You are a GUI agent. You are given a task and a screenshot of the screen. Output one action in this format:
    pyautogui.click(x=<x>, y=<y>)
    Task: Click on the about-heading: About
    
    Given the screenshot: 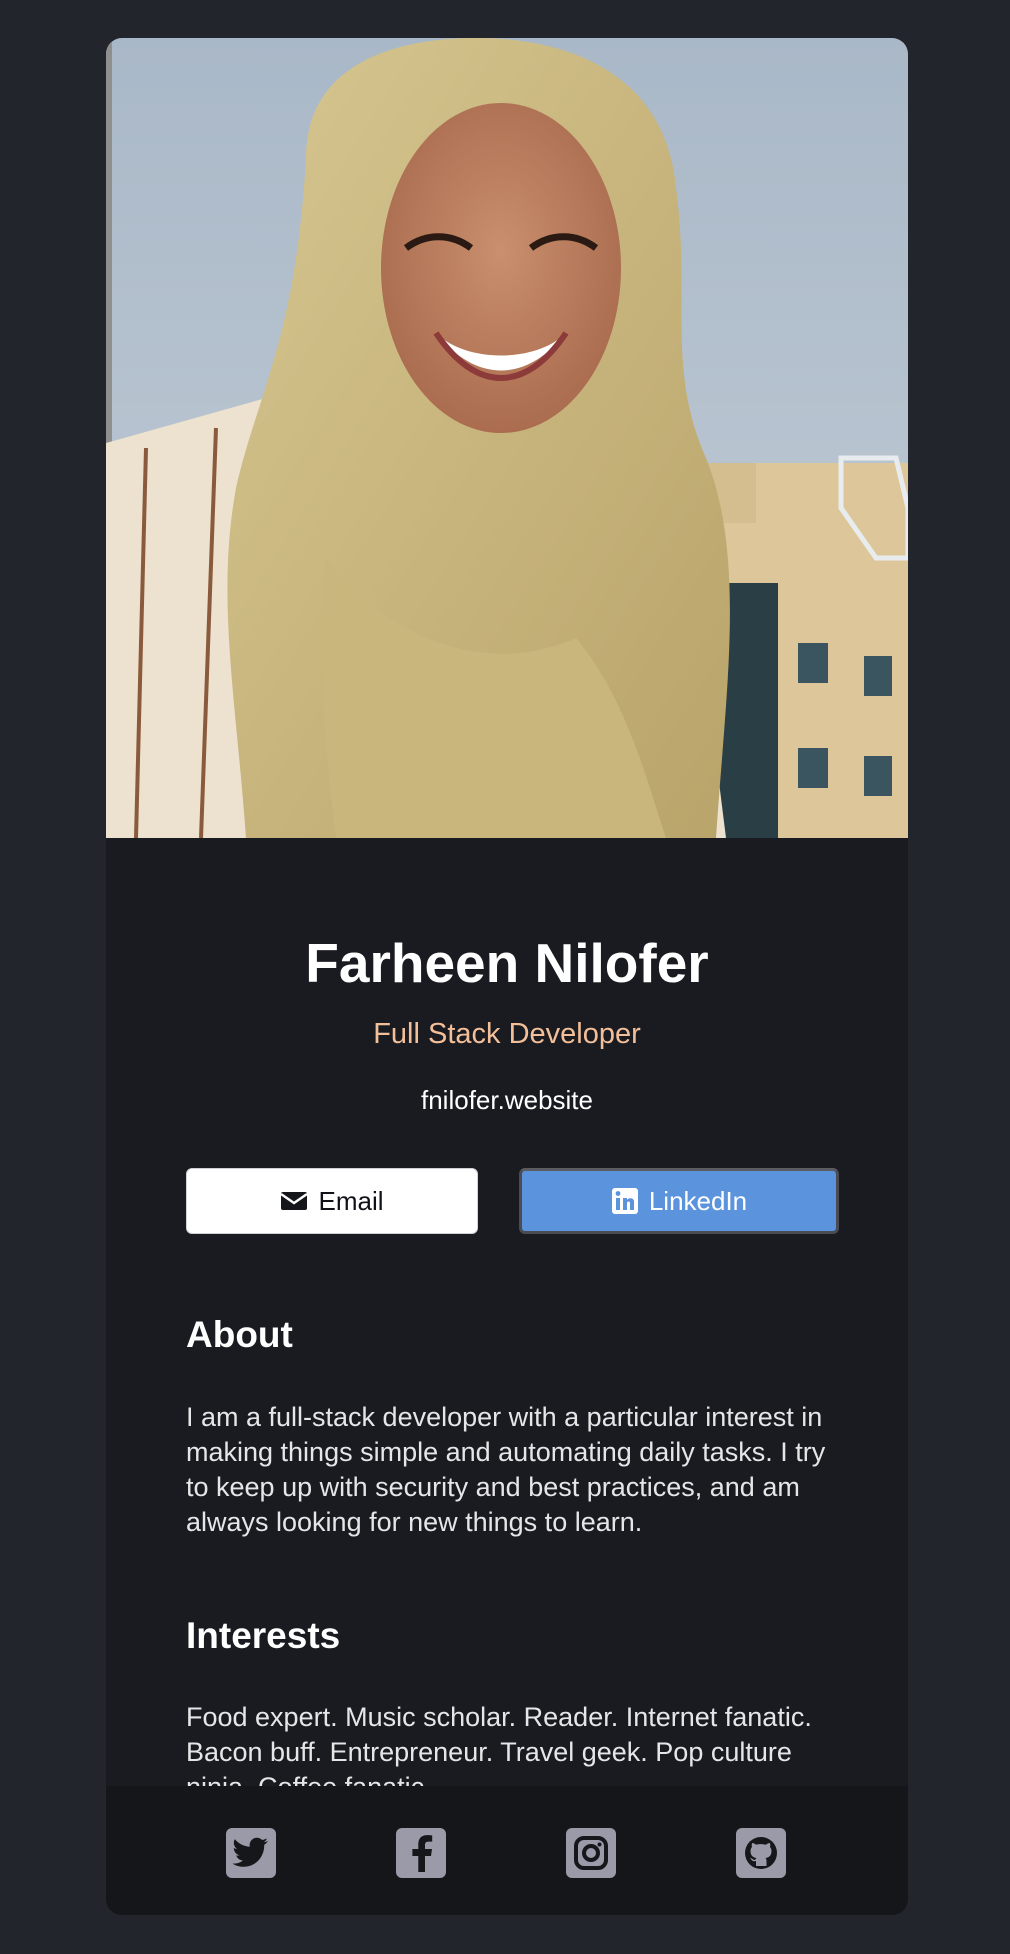 What is the action you would take?
    pyautogui.click(x=239, y=1334)
    